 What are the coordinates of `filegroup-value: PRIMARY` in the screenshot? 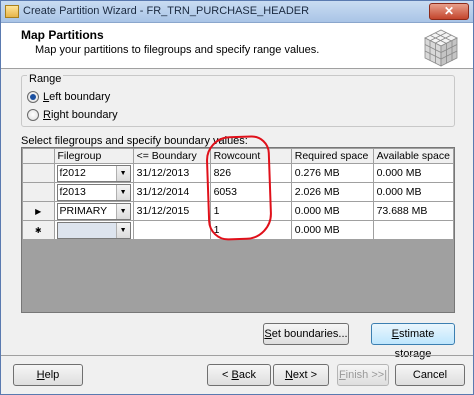 It's located at (83, 211).